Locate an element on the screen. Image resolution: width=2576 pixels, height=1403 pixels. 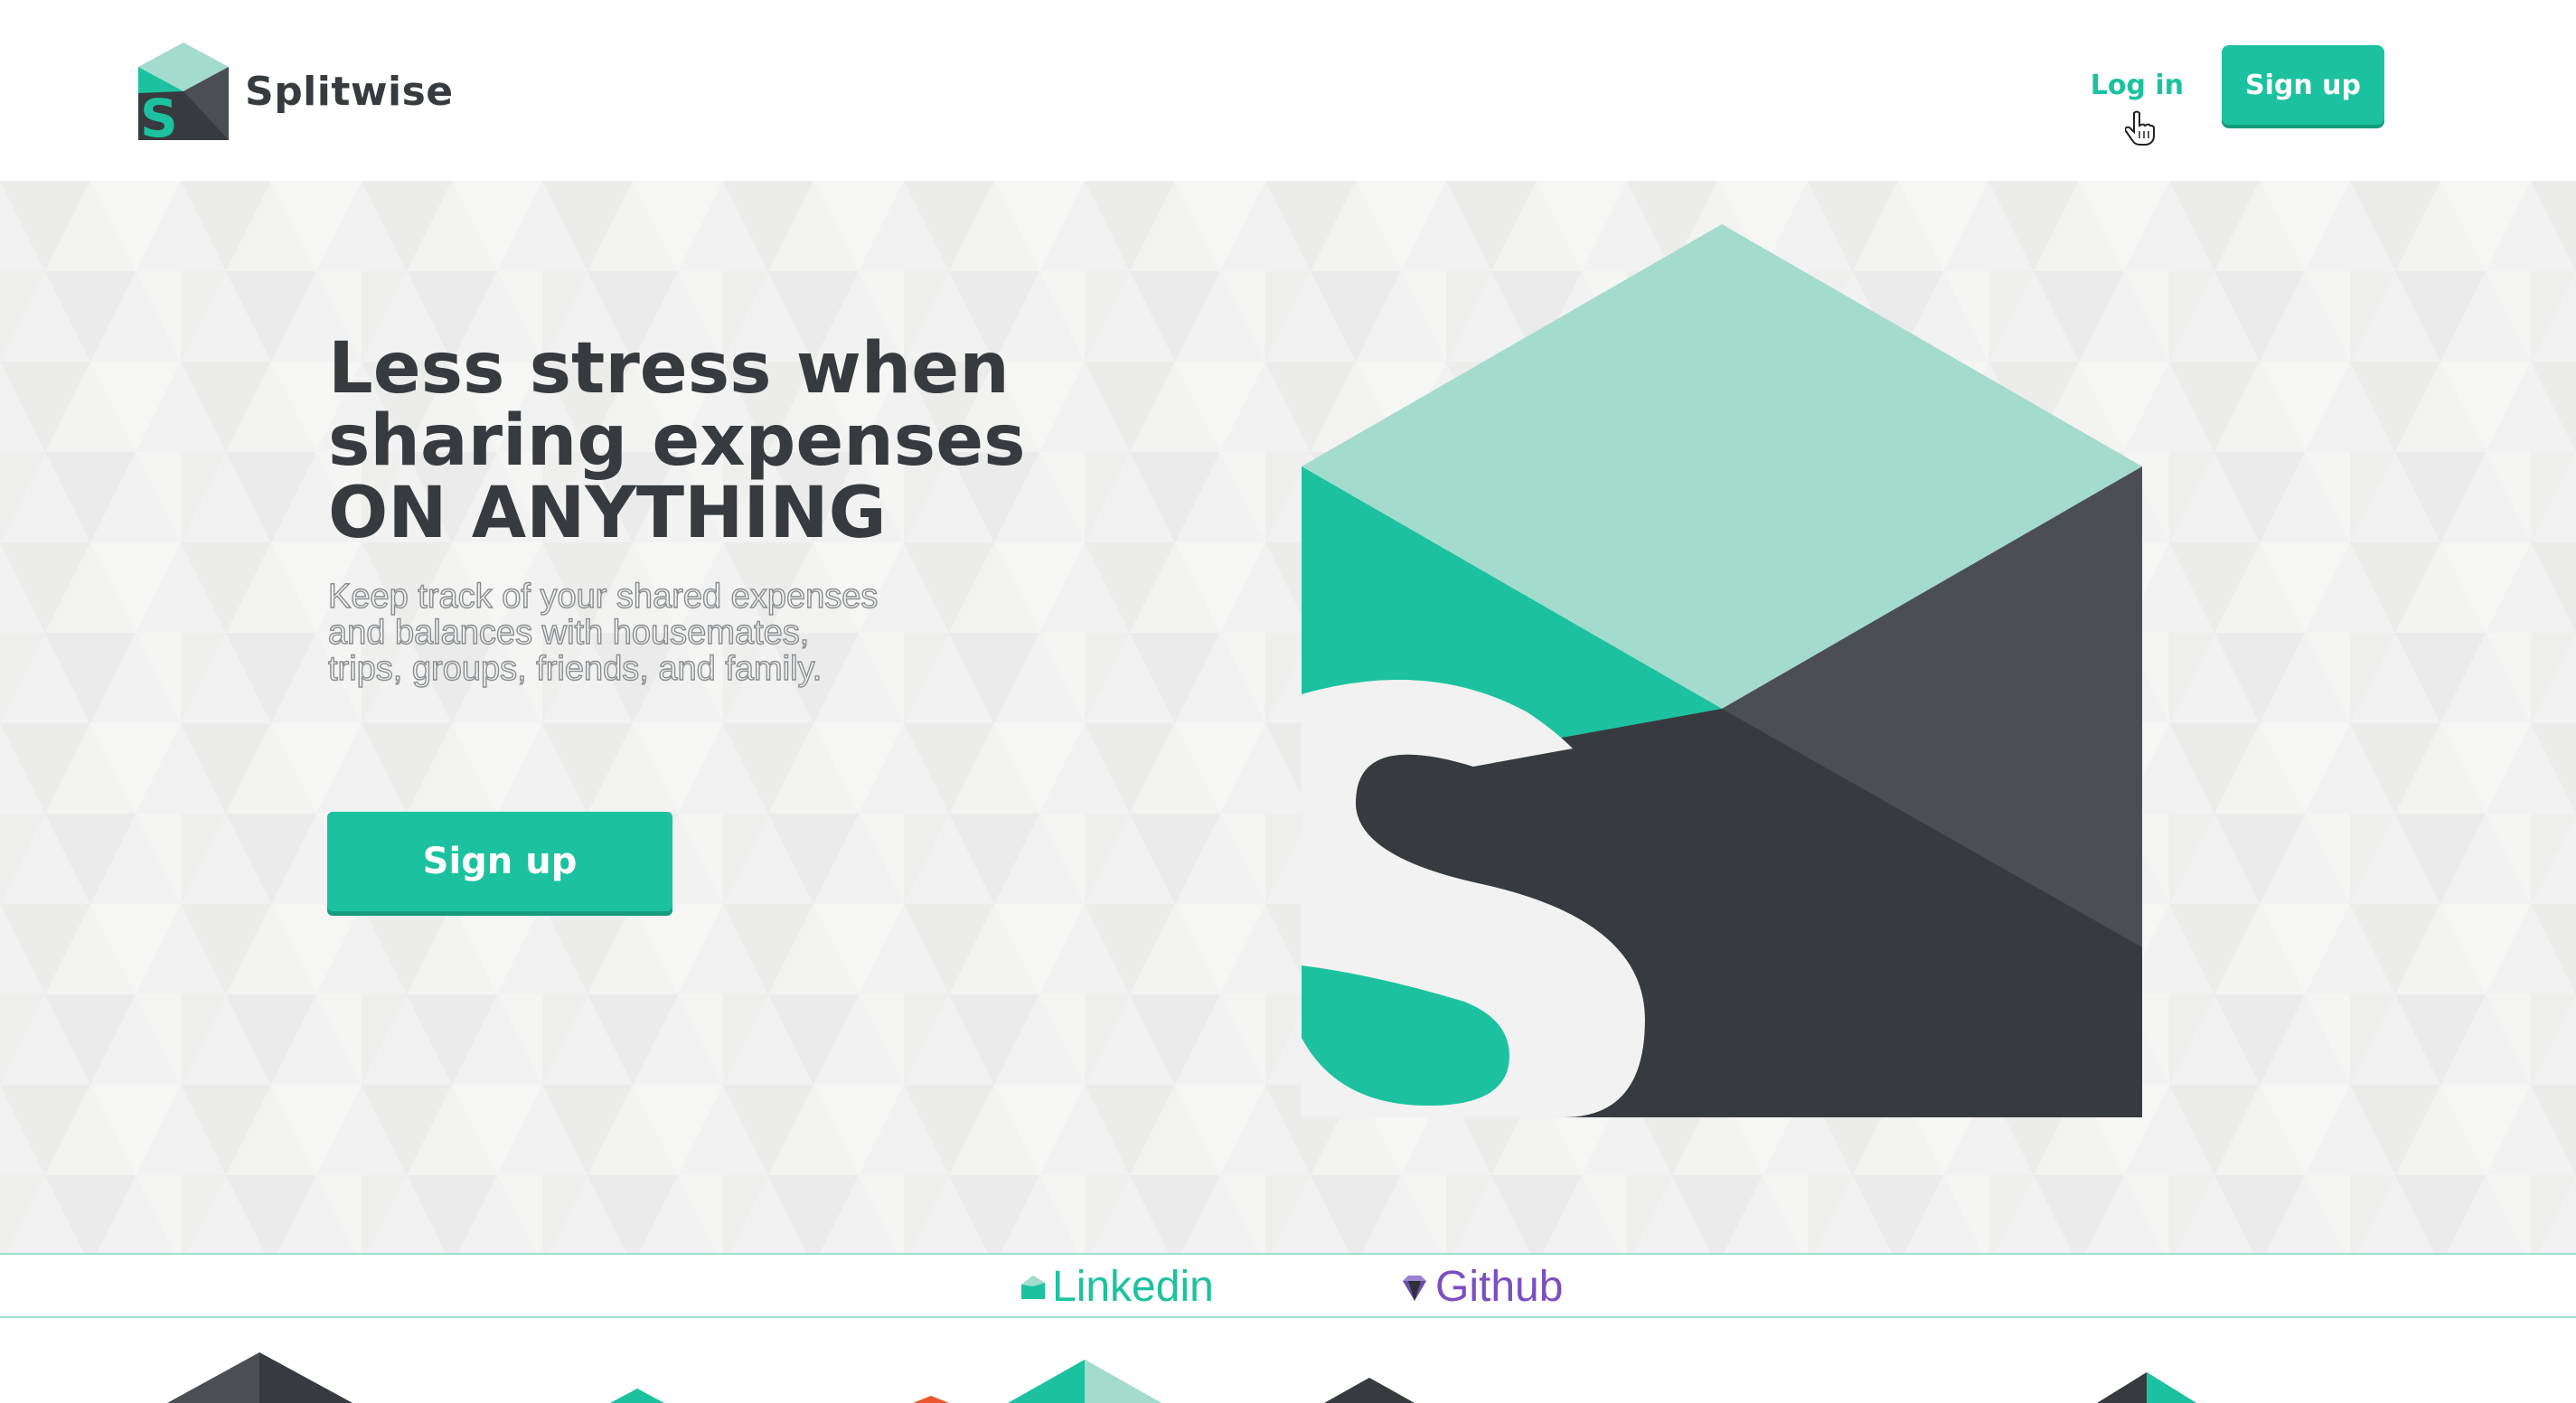
hero-signup-button: Sign up is located at coordinates (500, 861).